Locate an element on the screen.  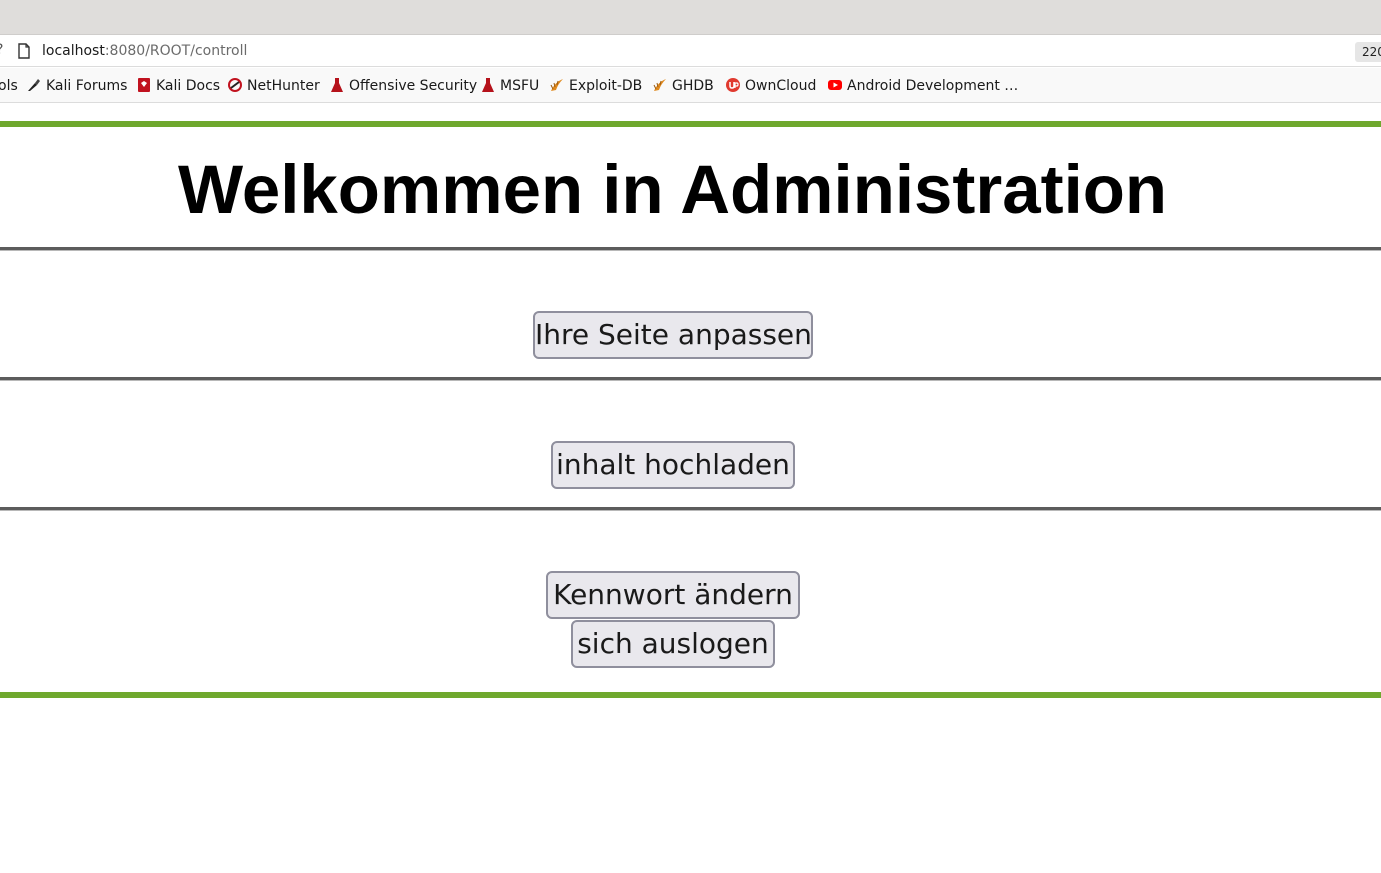
bookmark-ghdb: GHDB is located at coordinates (683, 86).